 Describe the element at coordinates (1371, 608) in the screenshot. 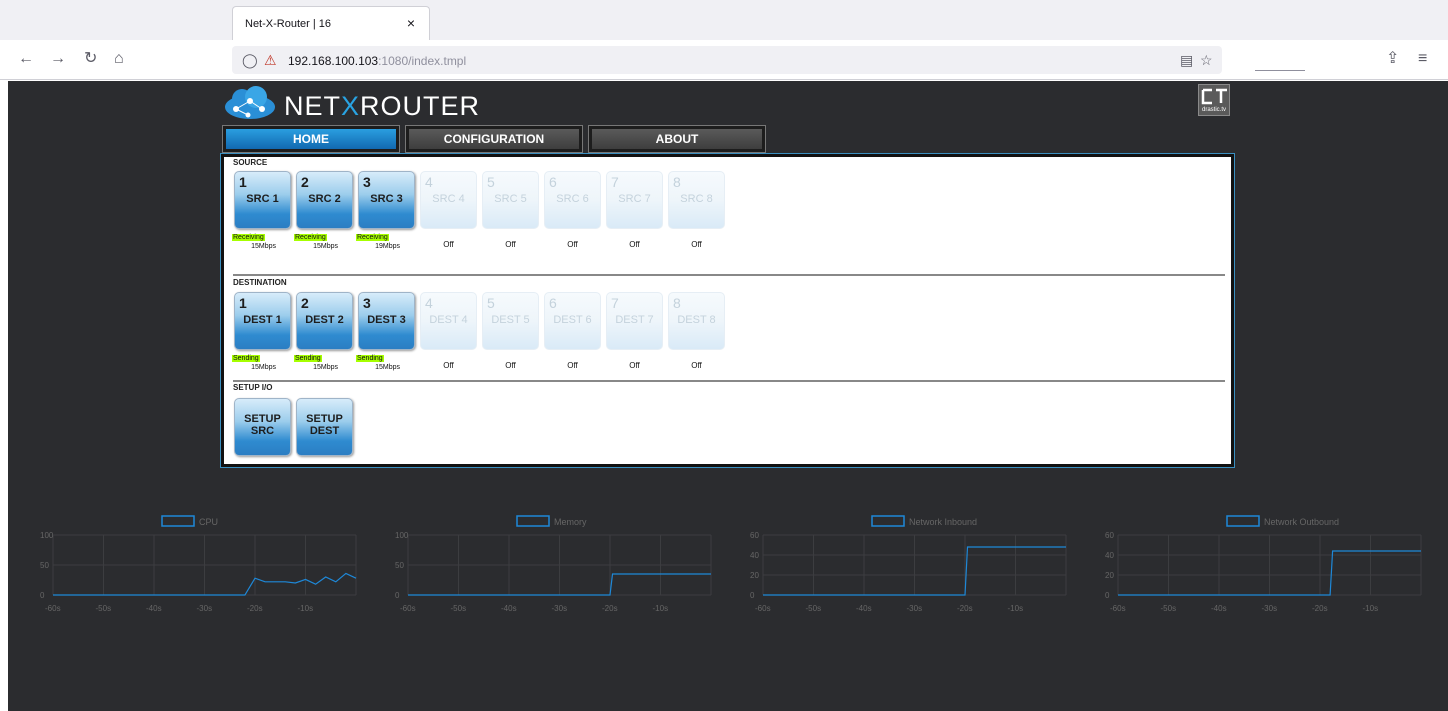

I see `x-tick-label: -10s` at that location.